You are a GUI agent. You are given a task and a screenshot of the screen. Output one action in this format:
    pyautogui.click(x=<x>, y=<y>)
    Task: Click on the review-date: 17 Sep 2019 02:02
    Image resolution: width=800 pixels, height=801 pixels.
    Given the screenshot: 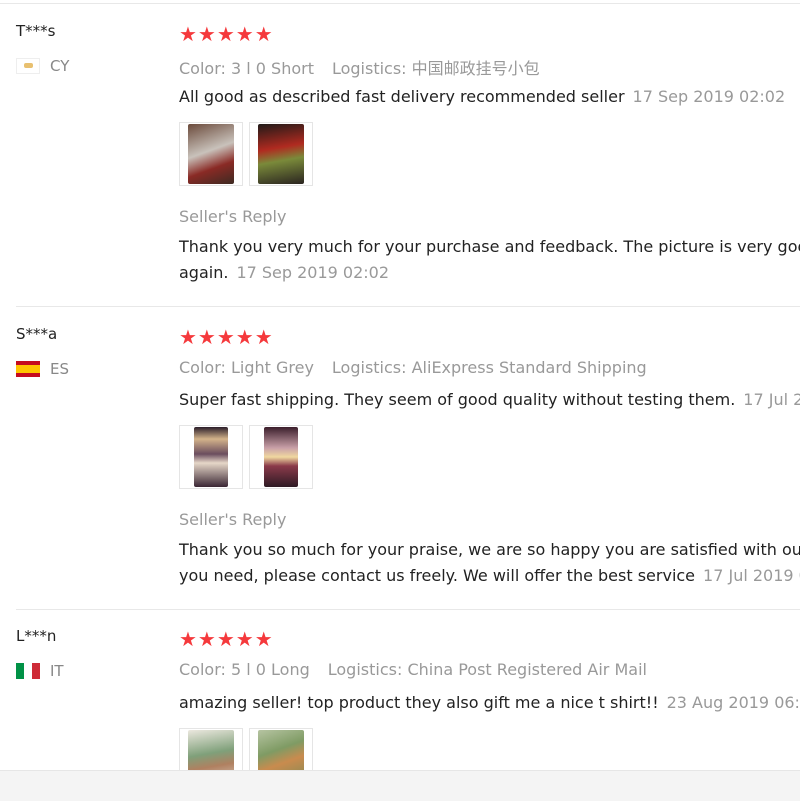 What is the action you would take?
    pyautogui.click(x=709, y=96)
    